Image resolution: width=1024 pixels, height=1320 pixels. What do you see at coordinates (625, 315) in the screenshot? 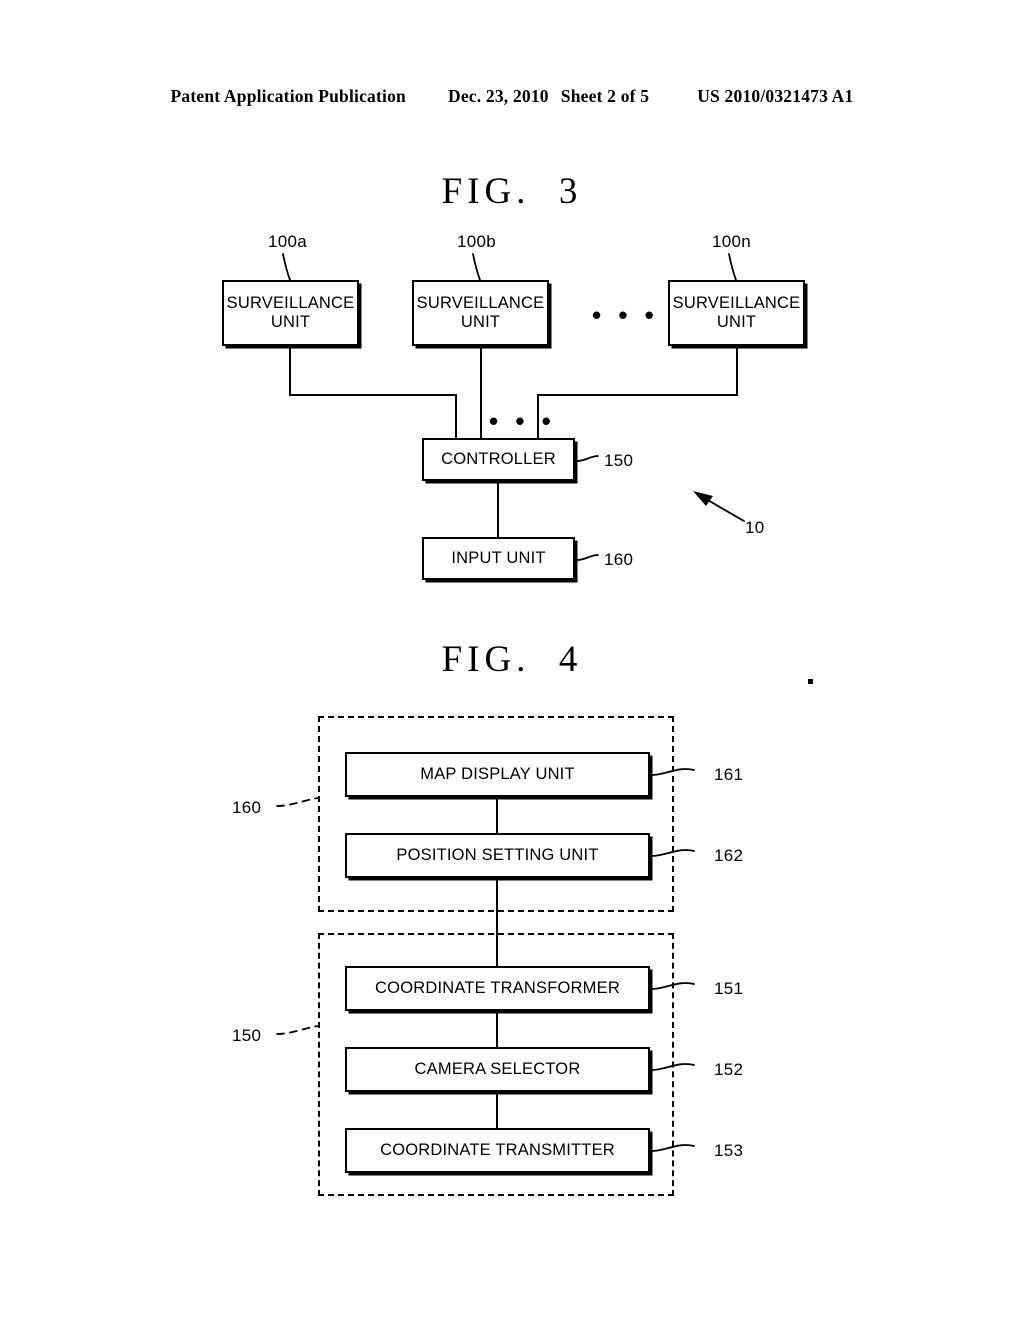
I see `surveillance-units-ellipsis: • • •` at bounding box center [625, 315].